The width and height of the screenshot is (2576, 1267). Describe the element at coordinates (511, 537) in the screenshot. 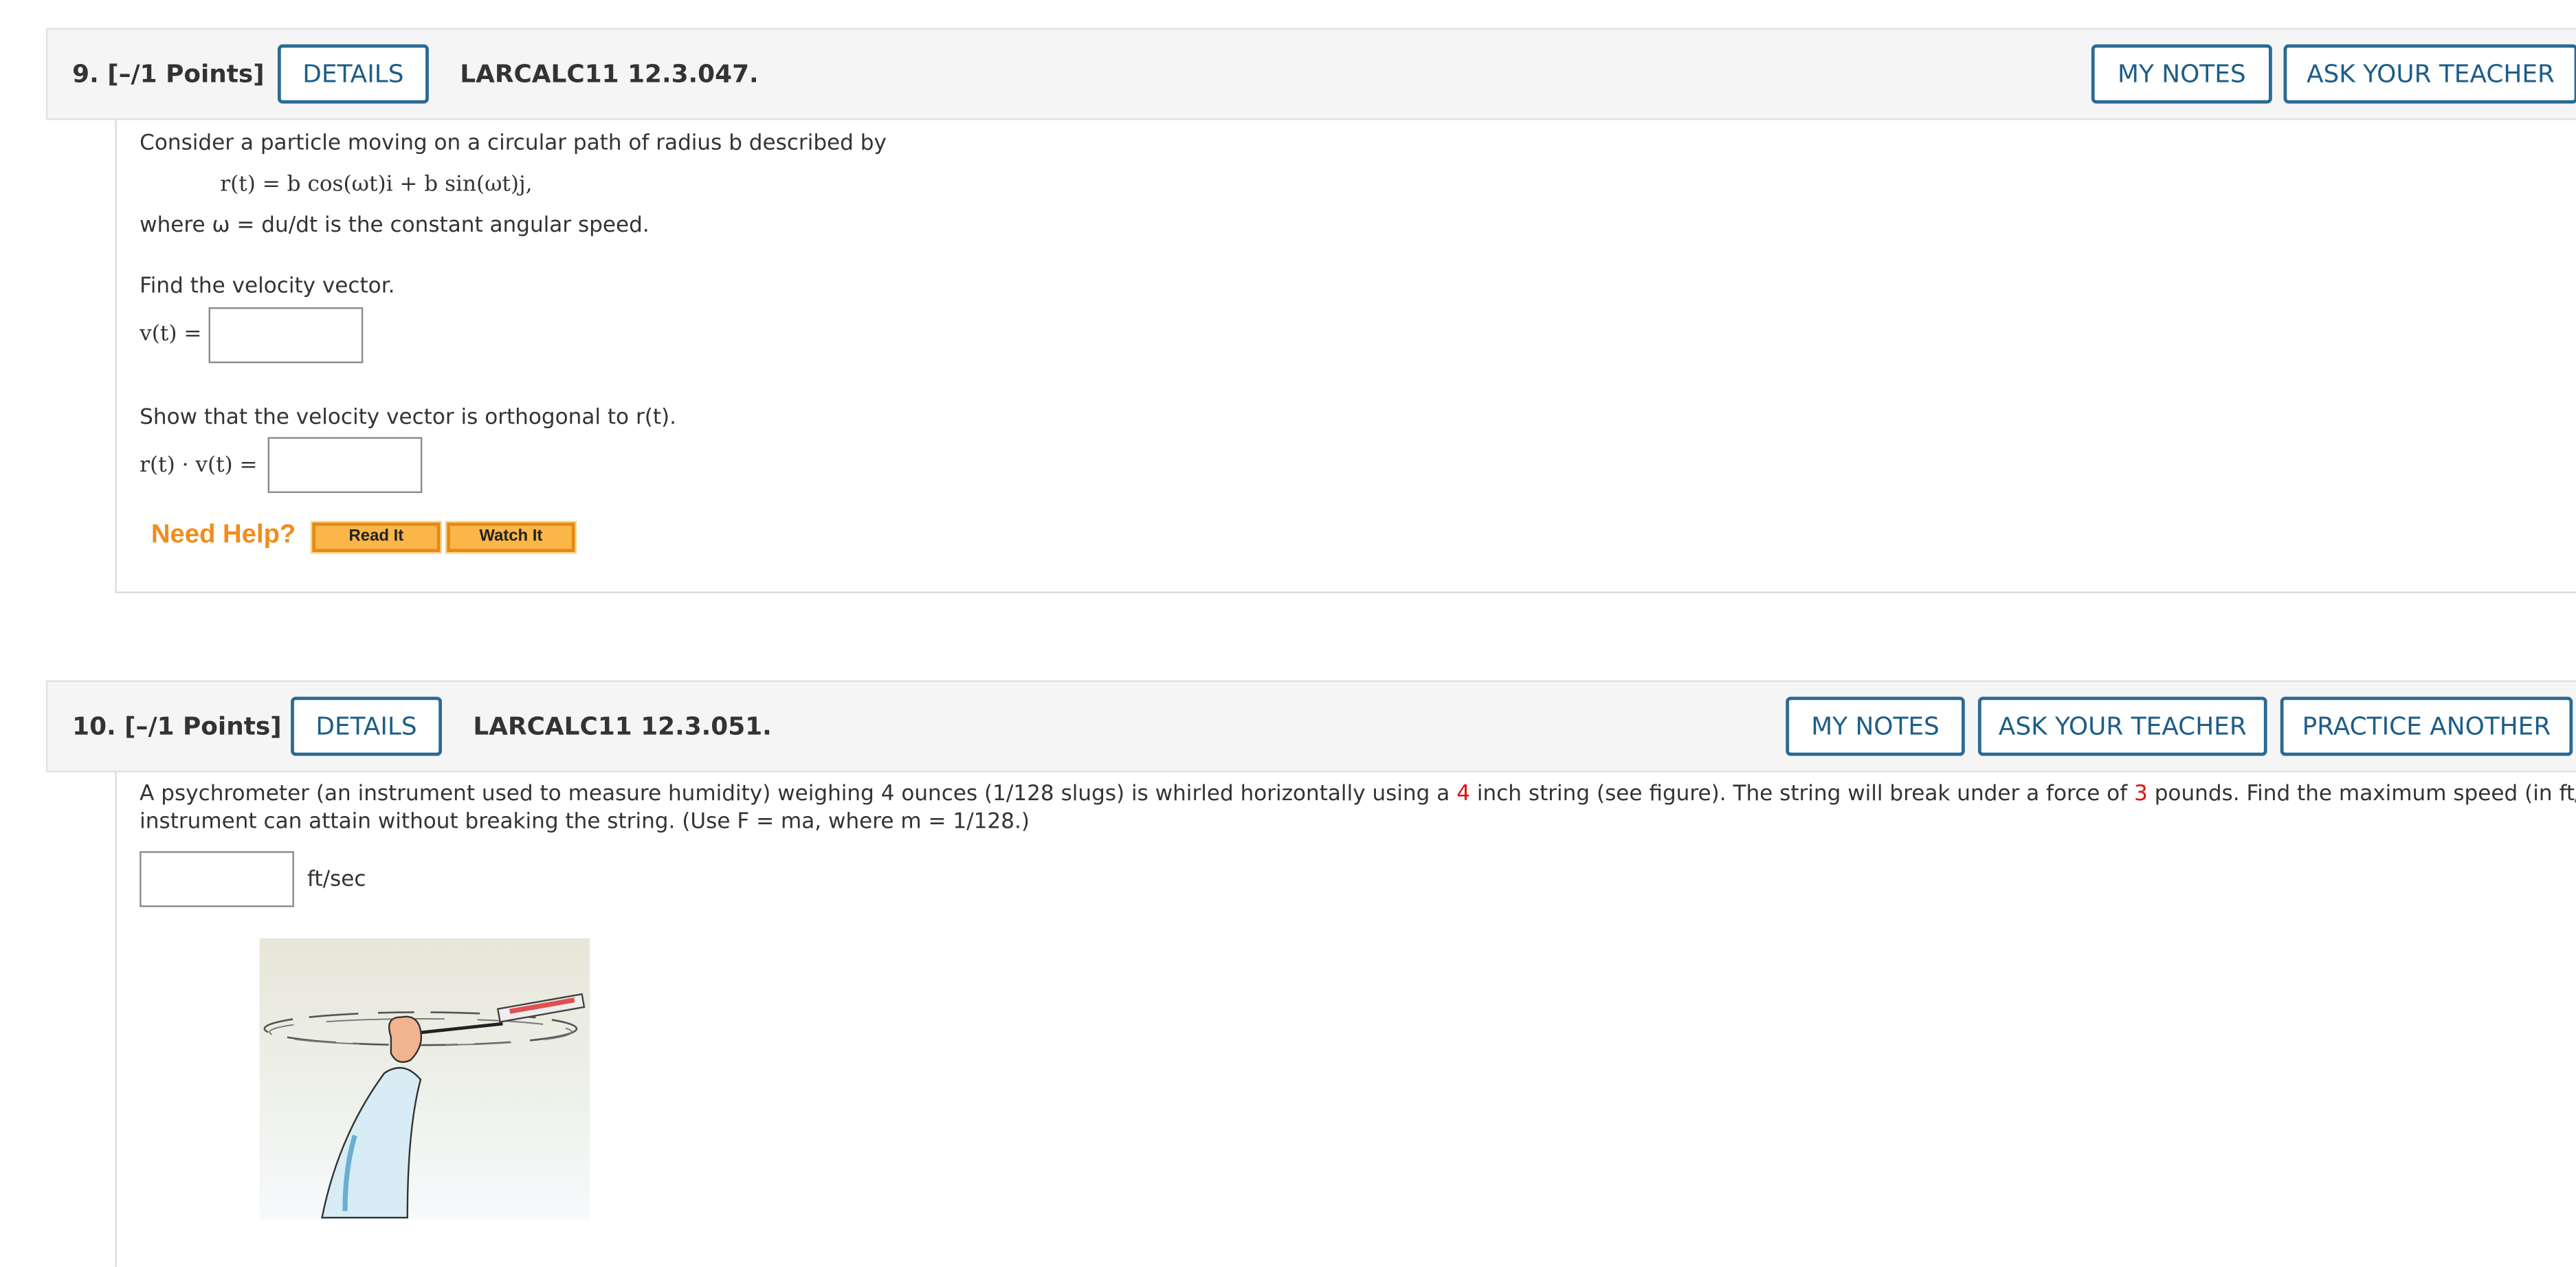

I see `watch-it-button: Watch It` at that location.